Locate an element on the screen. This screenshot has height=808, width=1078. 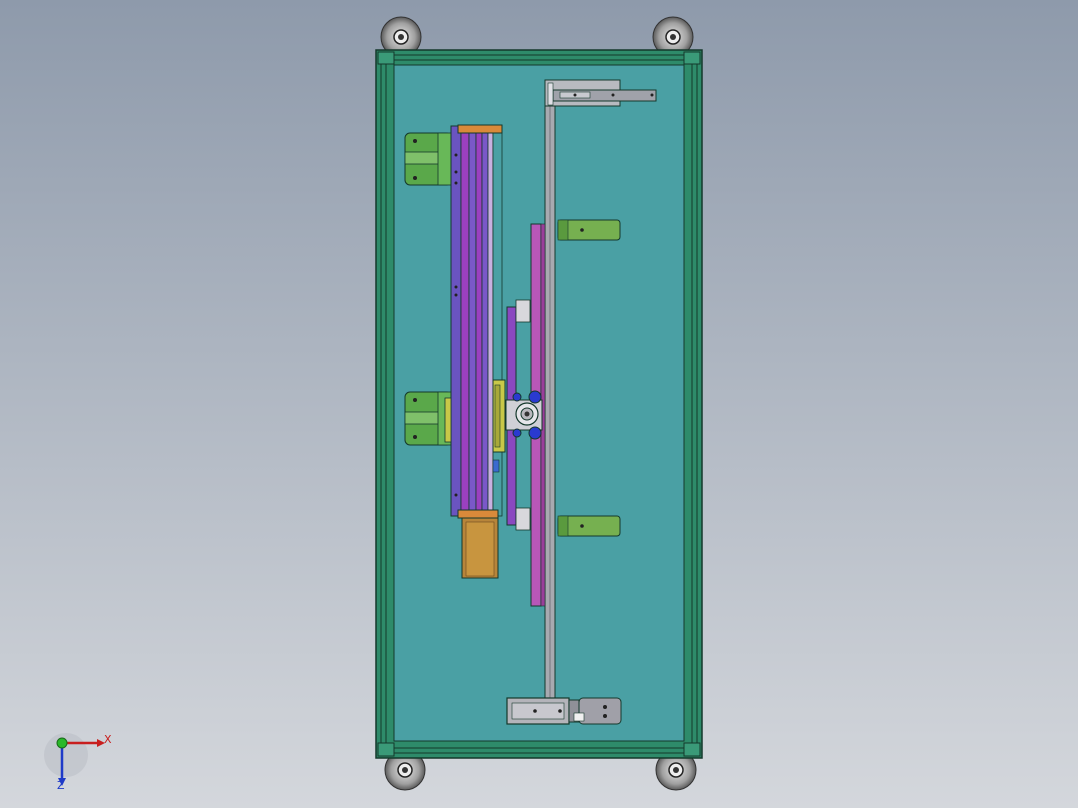
pneumatic-cylinder is located at coordinates (564, 711).